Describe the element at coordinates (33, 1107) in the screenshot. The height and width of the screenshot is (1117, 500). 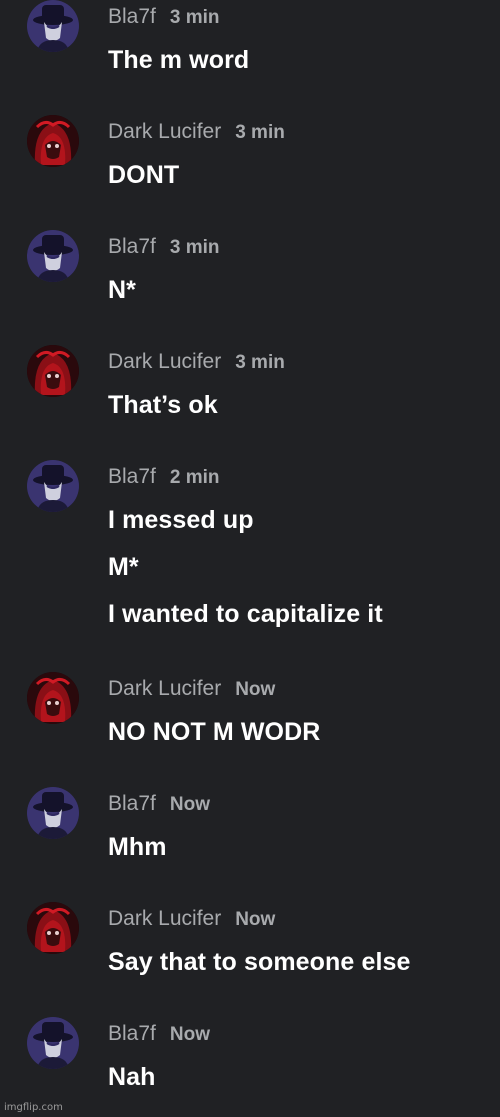
I see `imgflip-watermark: imgflip.com` at that location.